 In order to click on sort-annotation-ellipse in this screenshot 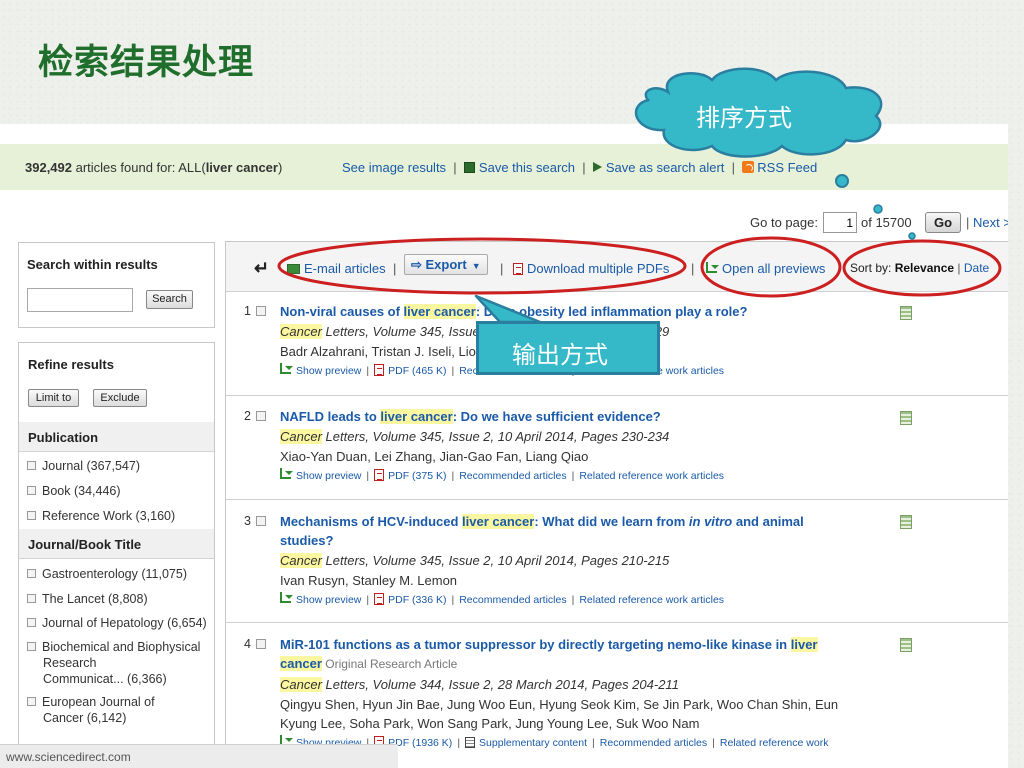, I will do `click(922, 268)`.